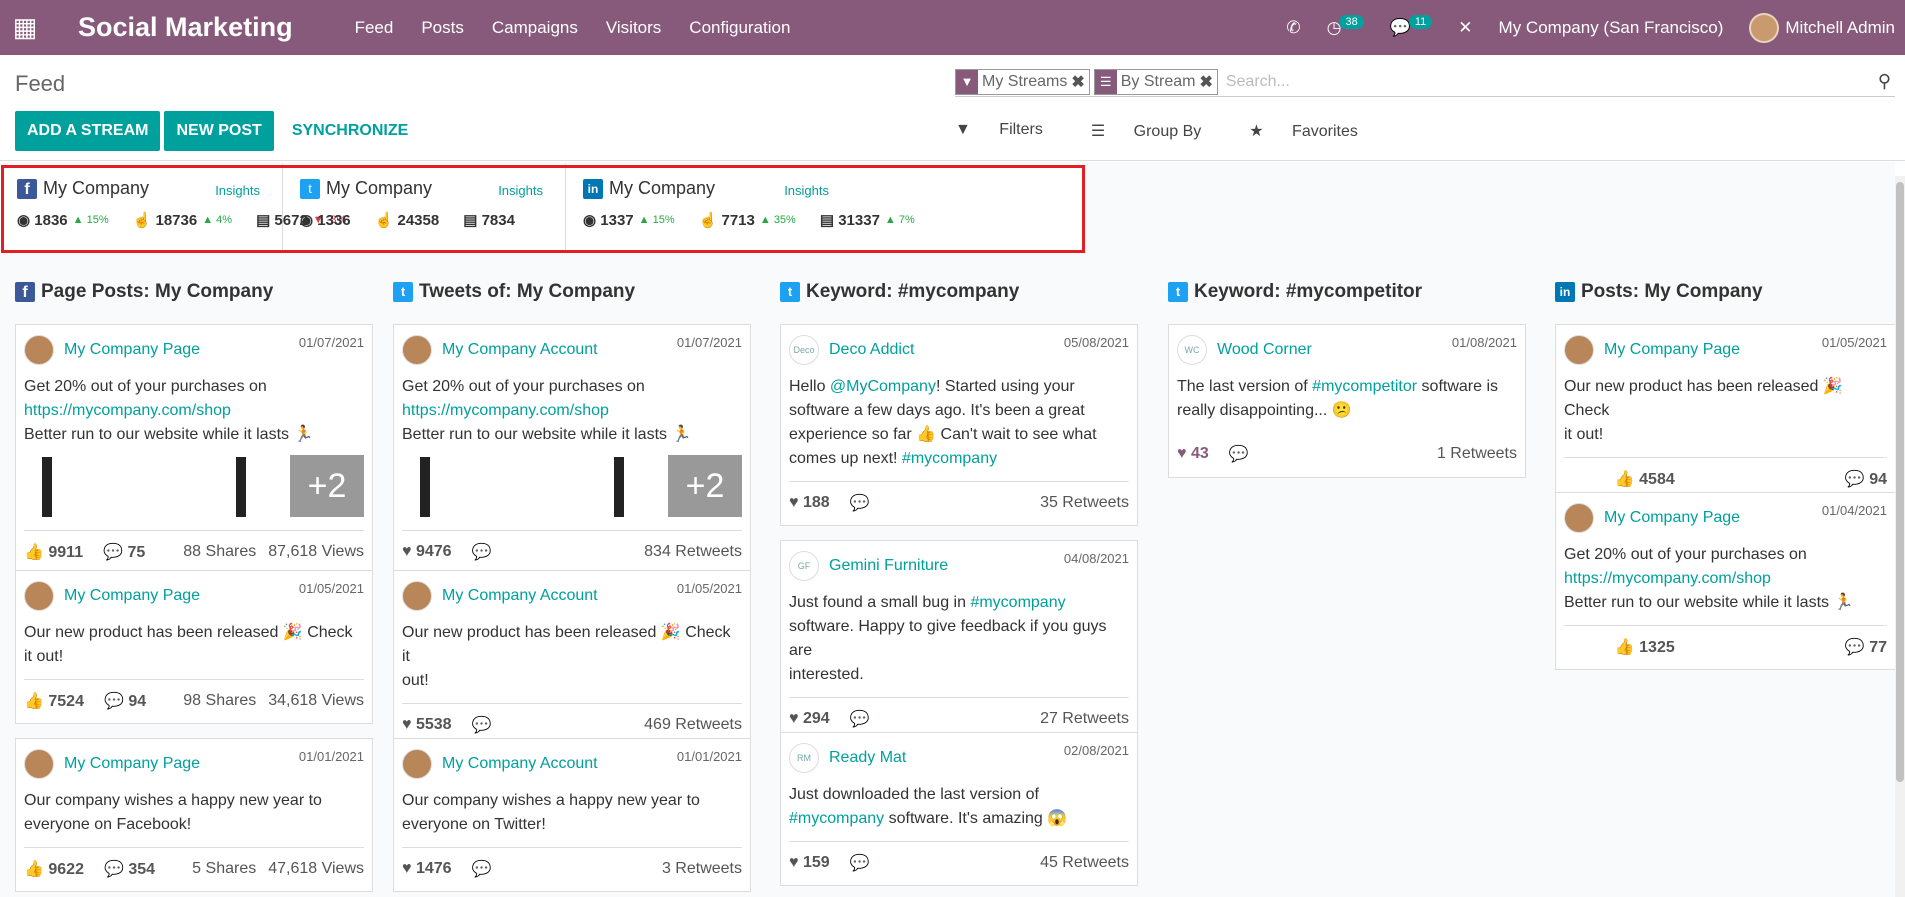 The image size is (1905, 897). Describe the element at coordinates (1730, 292) in the screenshot. I see `stream-column-linkedin: in Posts: My Company` at that location.